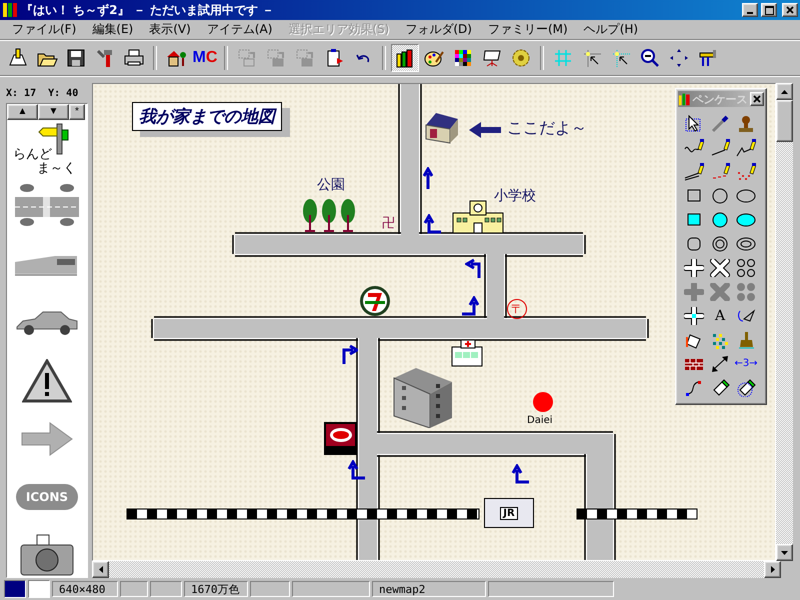 Image resolution: width=800 pixels, height=600 pixels. What do you see at coordinates (100, 569) in the screenshot?
I see `left-arrow-icon` at bounding box center [100, 569].